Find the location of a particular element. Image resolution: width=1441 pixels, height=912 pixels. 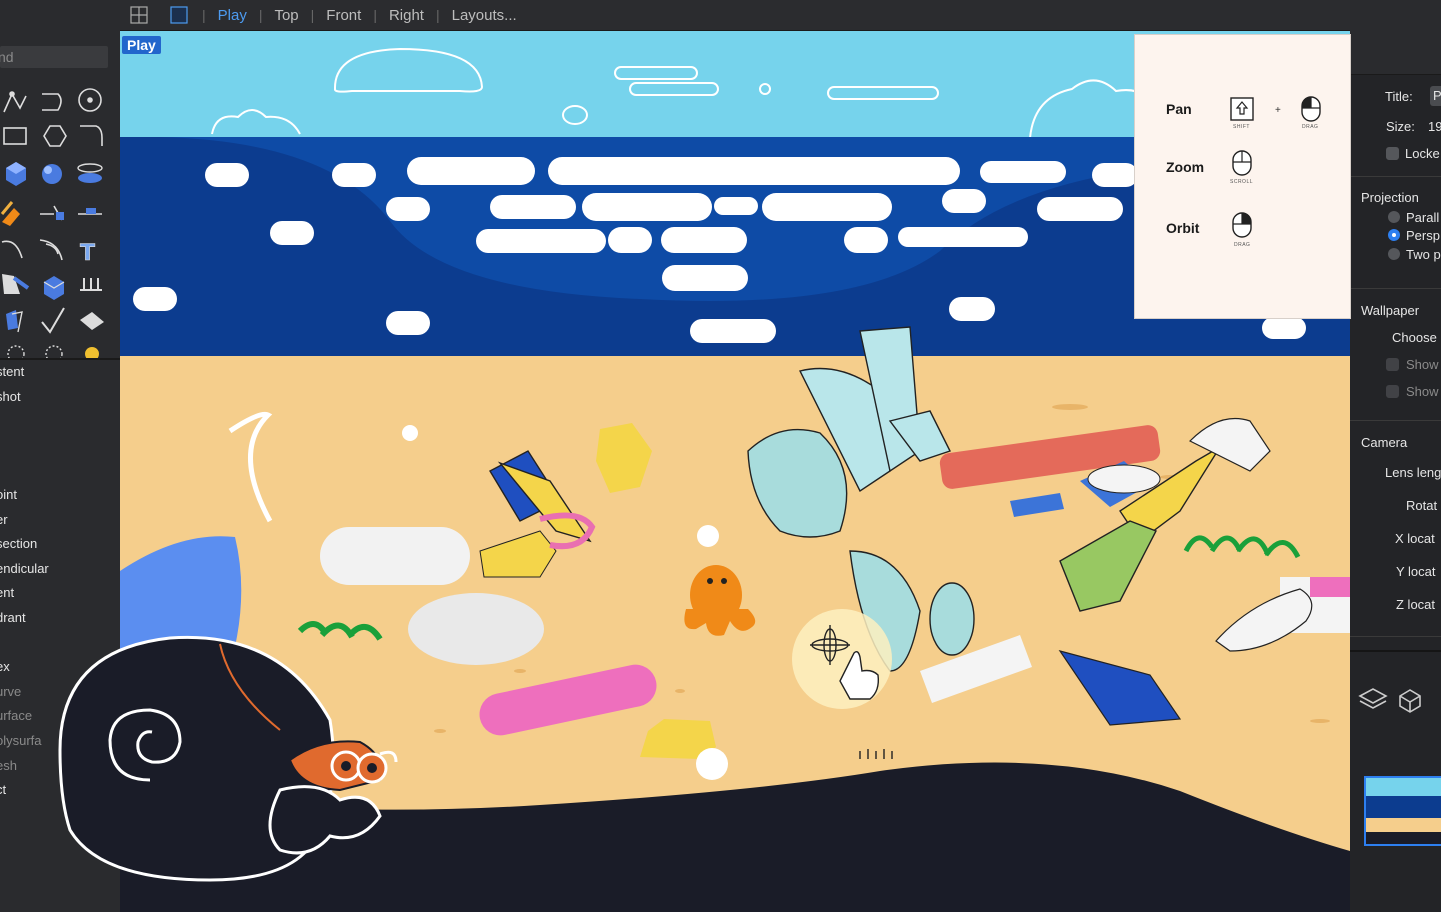

split-tool-icon is located at coordinates (52, 213).